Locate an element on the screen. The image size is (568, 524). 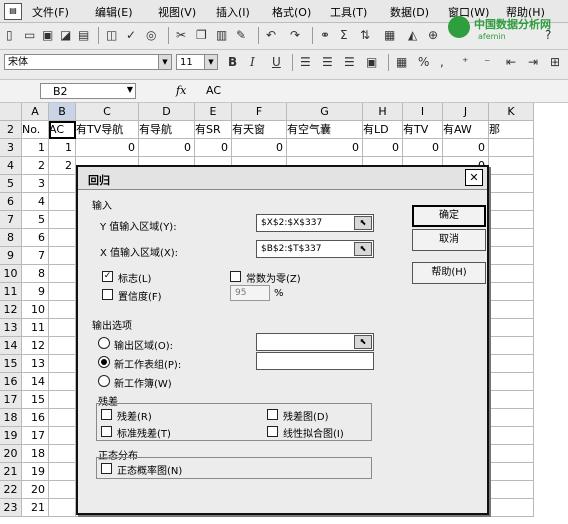
table-cell: 20 is located at coordinates (35, 490).